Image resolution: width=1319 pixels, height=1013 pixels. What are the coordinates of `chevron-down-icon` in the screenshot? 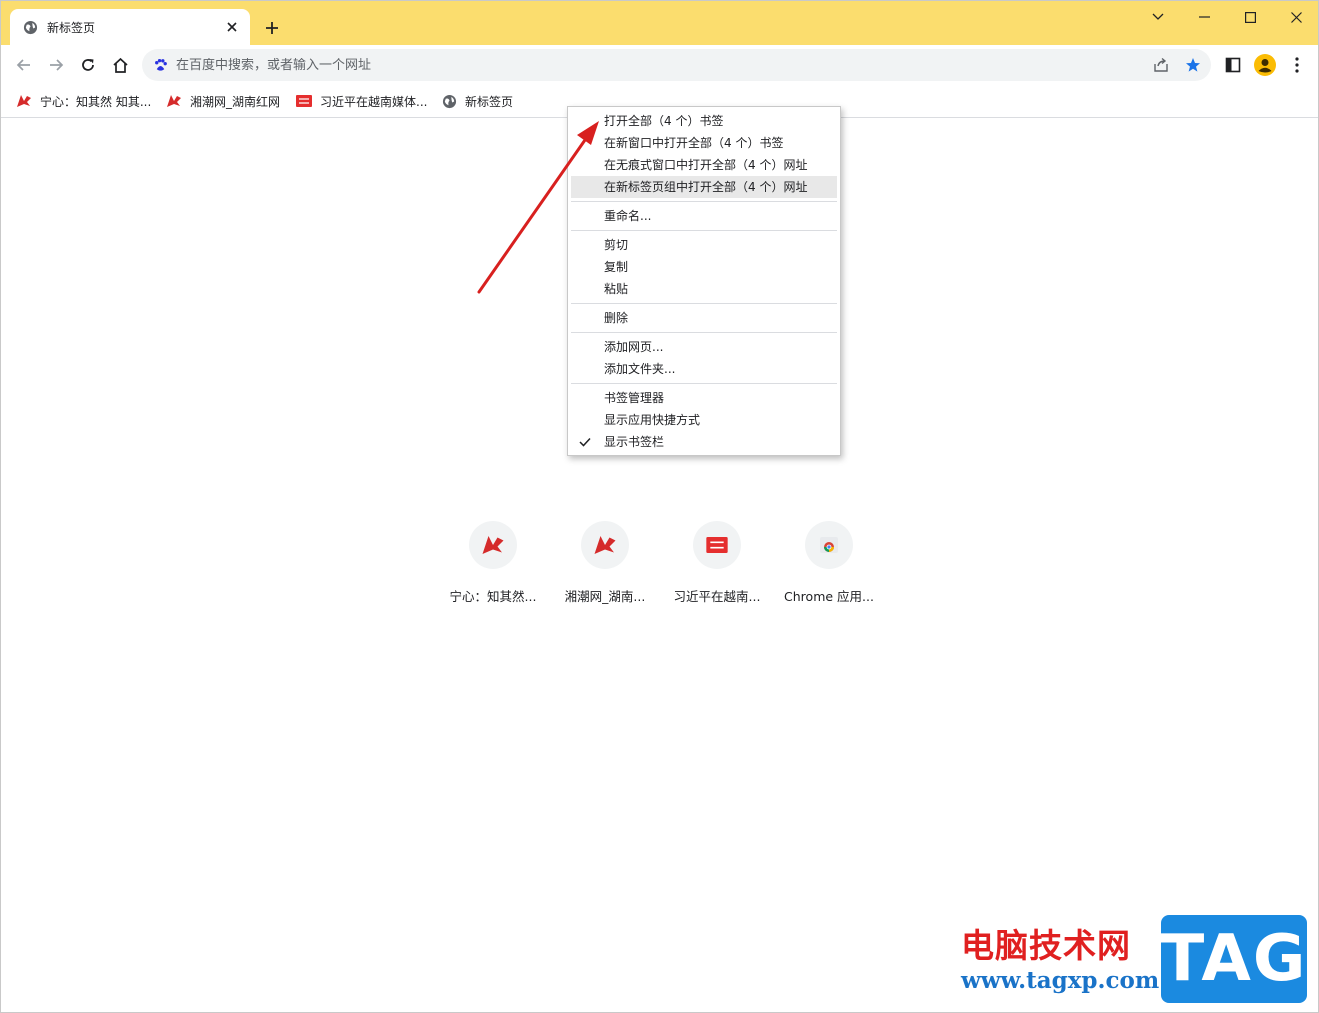 It's located at (1158, 16).